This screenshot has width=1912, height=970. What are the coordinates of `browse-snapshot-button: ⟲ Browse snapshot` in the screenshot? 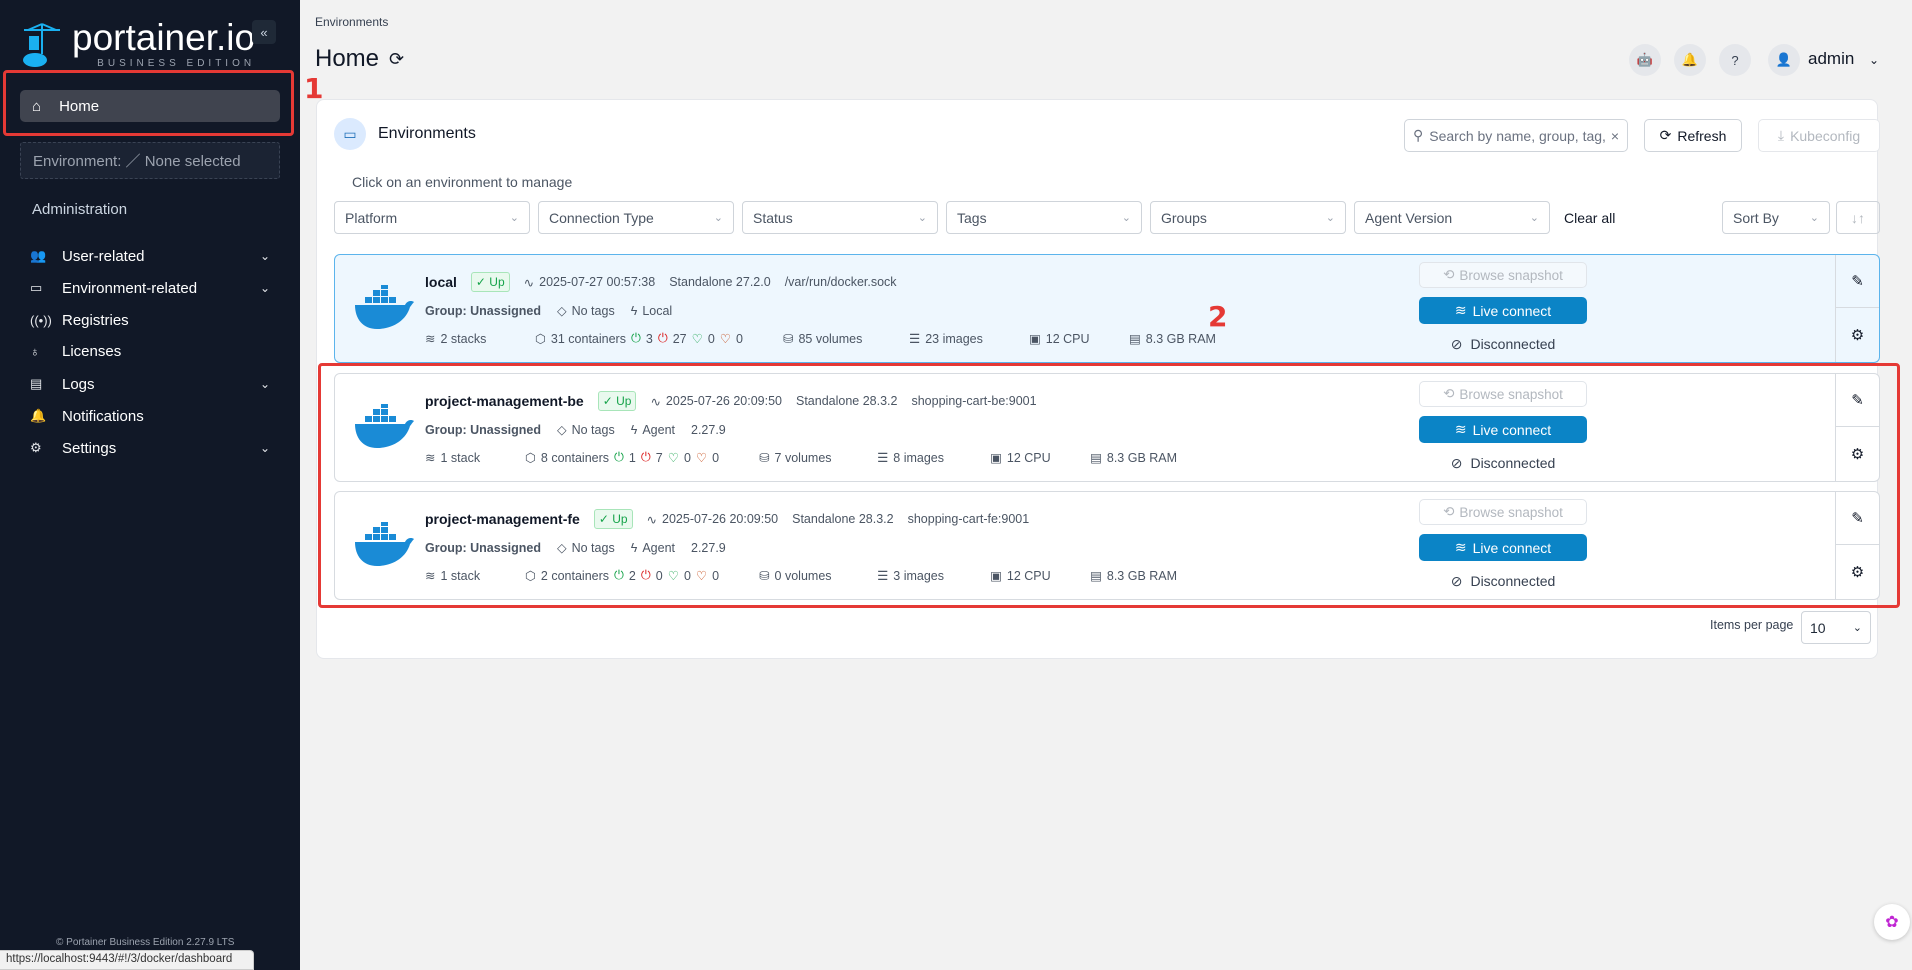 It's located at (1503, 275).